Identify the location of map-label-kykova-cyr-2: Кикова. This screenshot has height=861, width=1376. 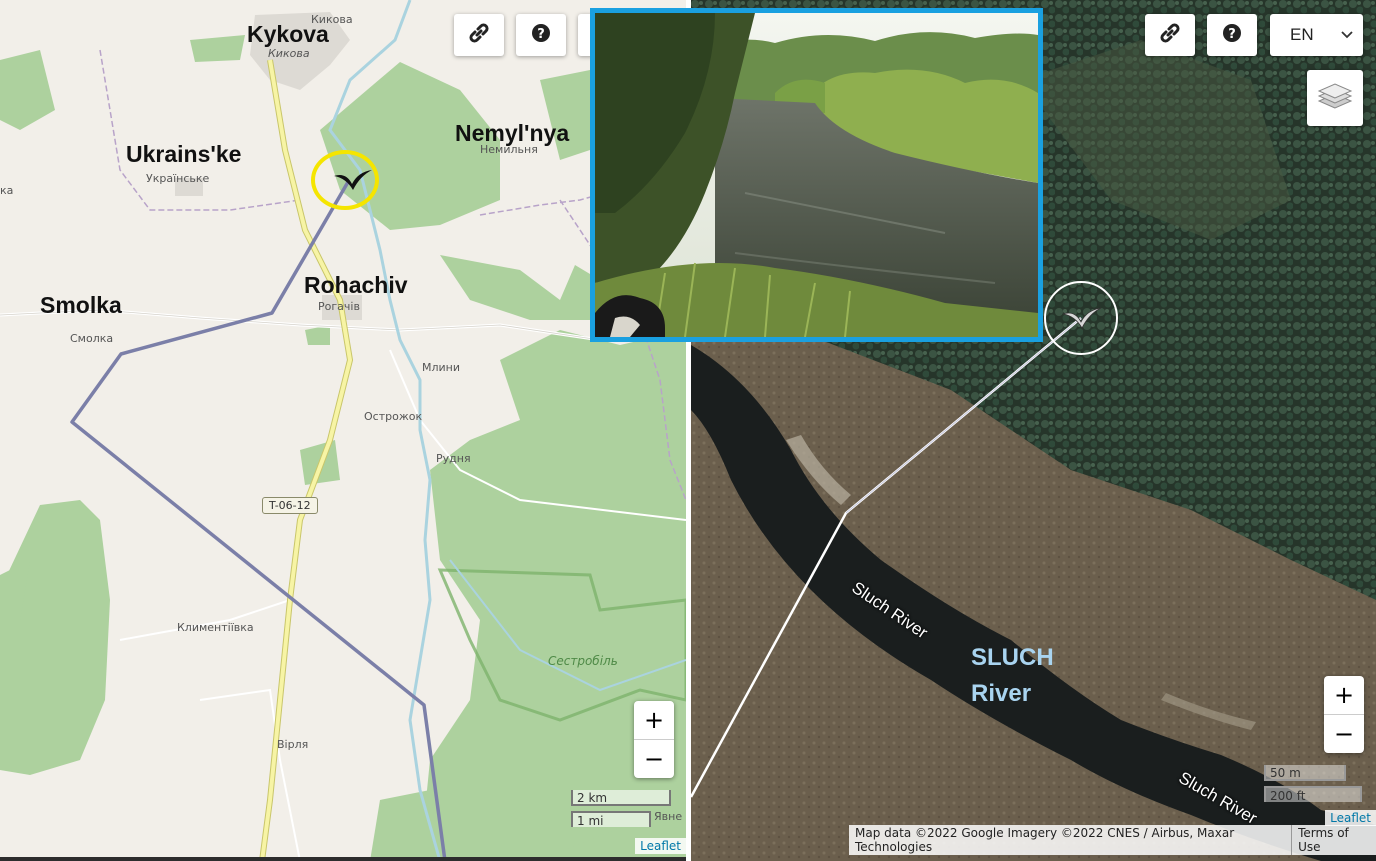
(289, 53).